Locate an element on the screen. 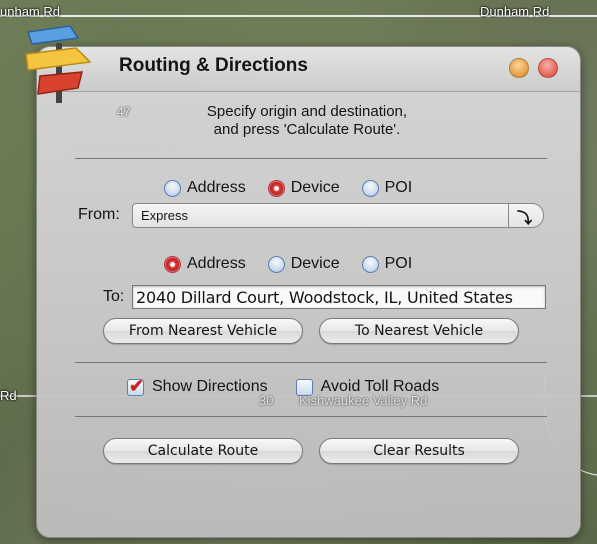 The height and width of the screenshot is (544, 597). from-poi-radio is located at coordinates (370, 188).